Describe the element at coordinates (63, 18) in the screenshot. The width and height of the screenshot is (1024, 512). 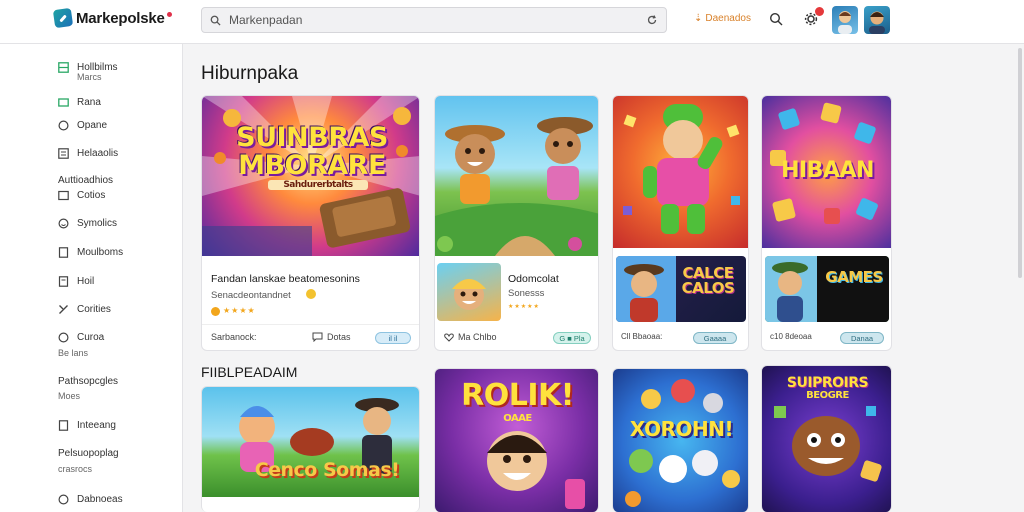
I see `logo-icon` at that location.